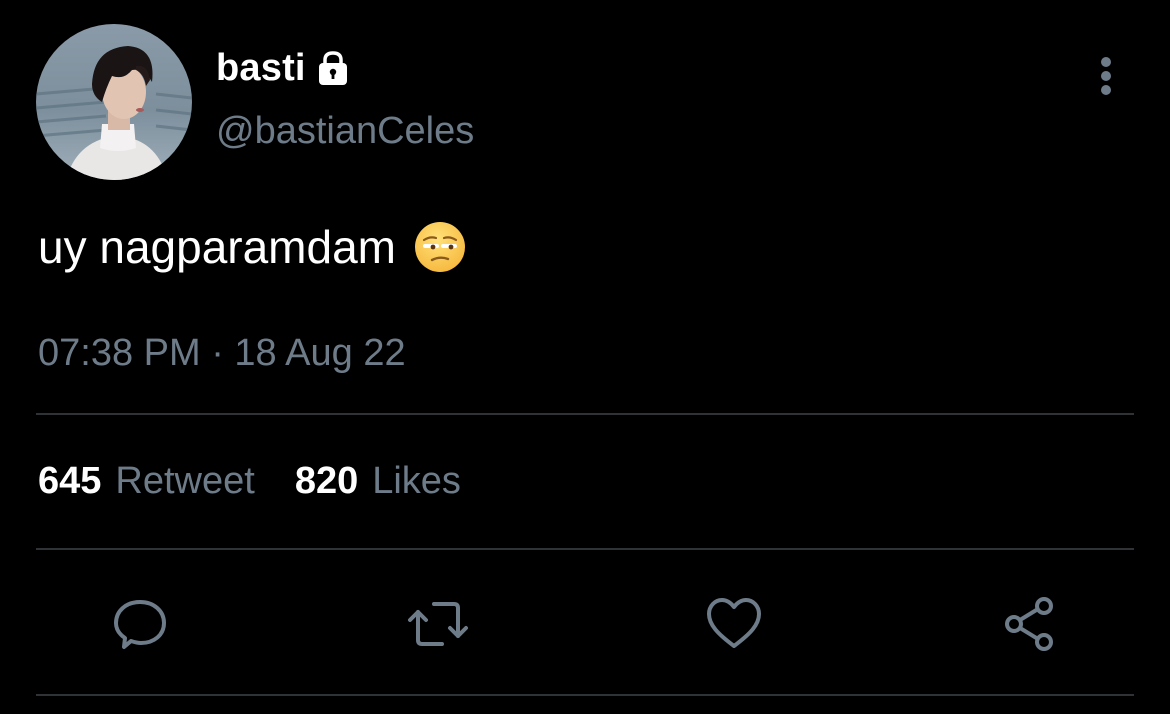 This screenshot has width=1170, height=714. Describe the element at coordinates (326, 481) in the screenshot. I see `likes-count: 820` at that location.